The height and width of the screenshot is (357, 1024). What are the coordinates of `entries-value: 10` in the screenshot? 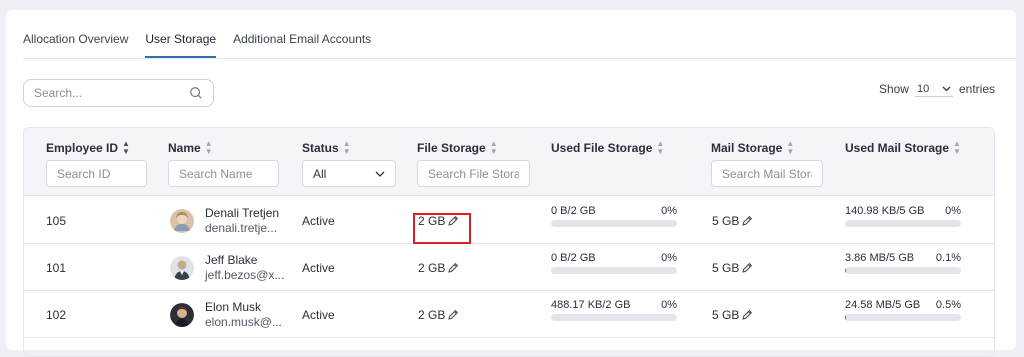 It's located at (923, 89).